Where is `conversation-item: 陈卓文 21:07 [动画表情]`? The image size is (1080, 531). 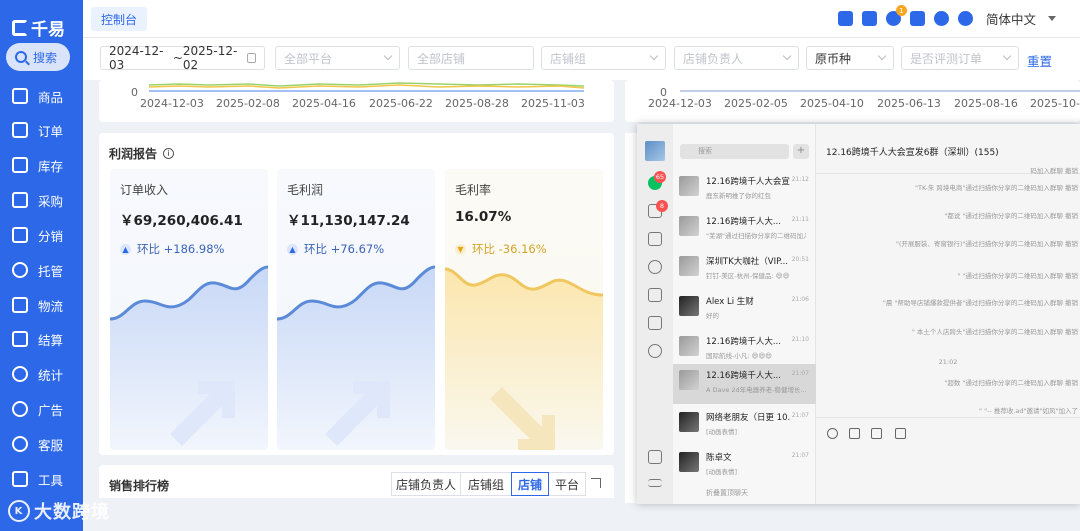
conversation-item: 陈卓文 21:07 [动画表情] is located at coordinates (744, 466).